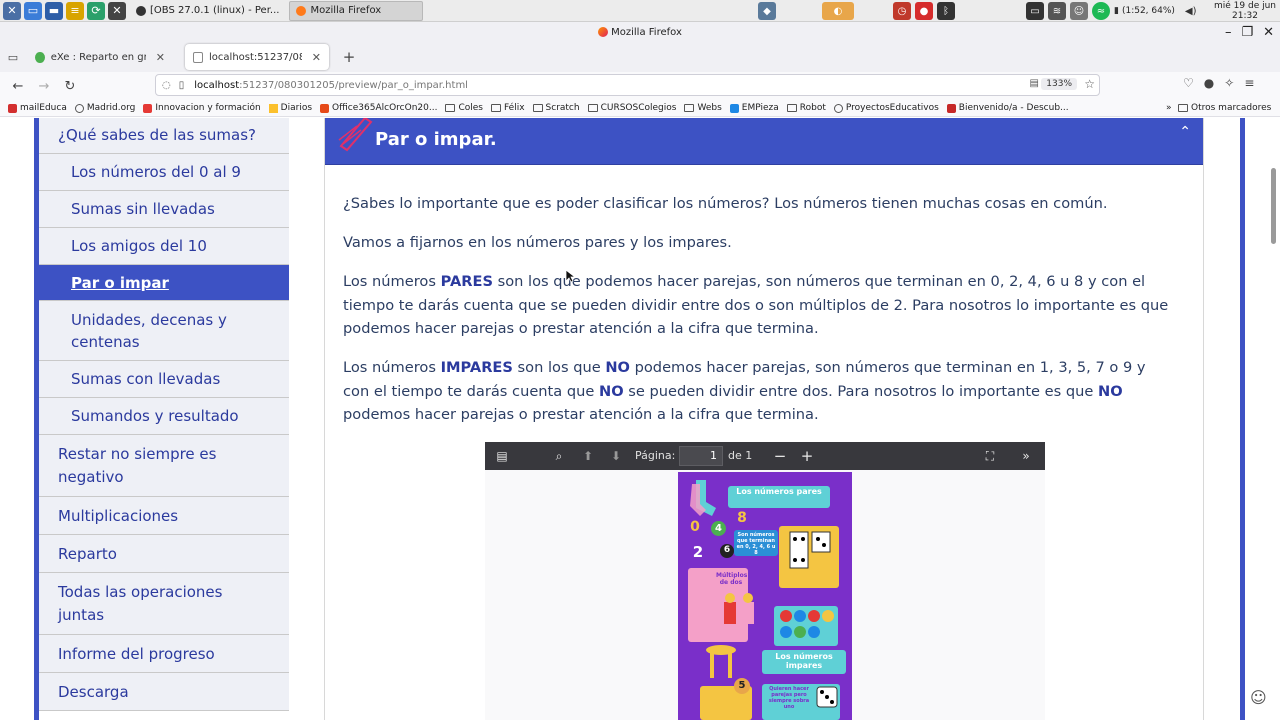 The height and width of the screenshot is (720, 1280). What do you see at coordinates (164, 604) in the screenshot?
I see `sidebar-item-todas-operaciones: Todas las operaciones juntas` at bounding box center [164, 604].